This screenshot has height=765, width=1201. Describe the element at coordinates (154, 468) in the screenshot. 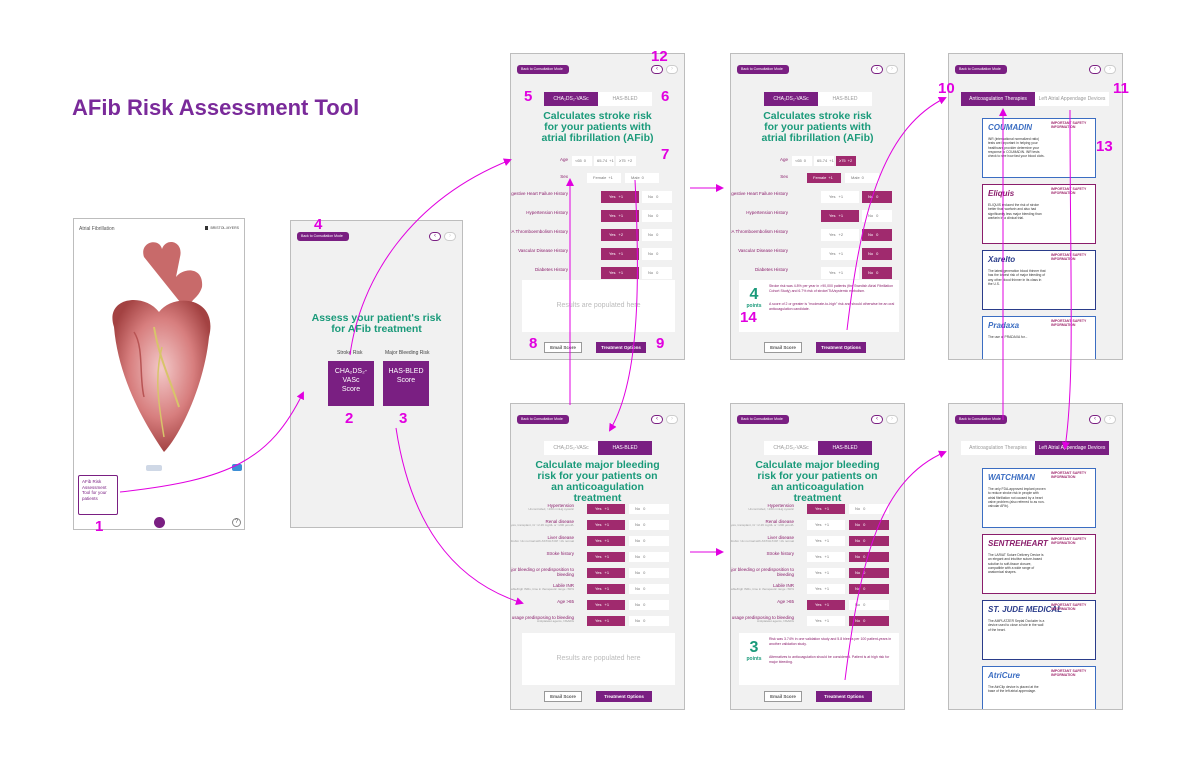

I see `slider-track` at that location.